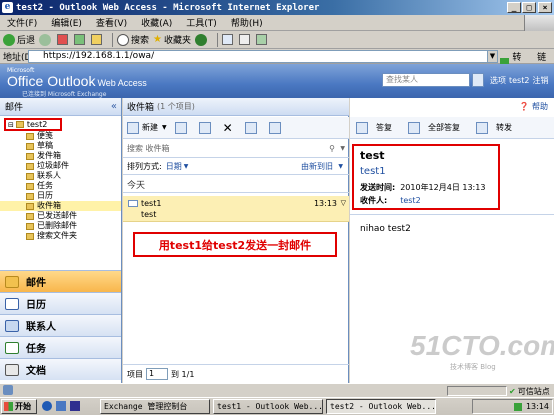 This screenshot has height=415, width=554. I want to click on help-link: ❓ 帮助, so click(533, 106).